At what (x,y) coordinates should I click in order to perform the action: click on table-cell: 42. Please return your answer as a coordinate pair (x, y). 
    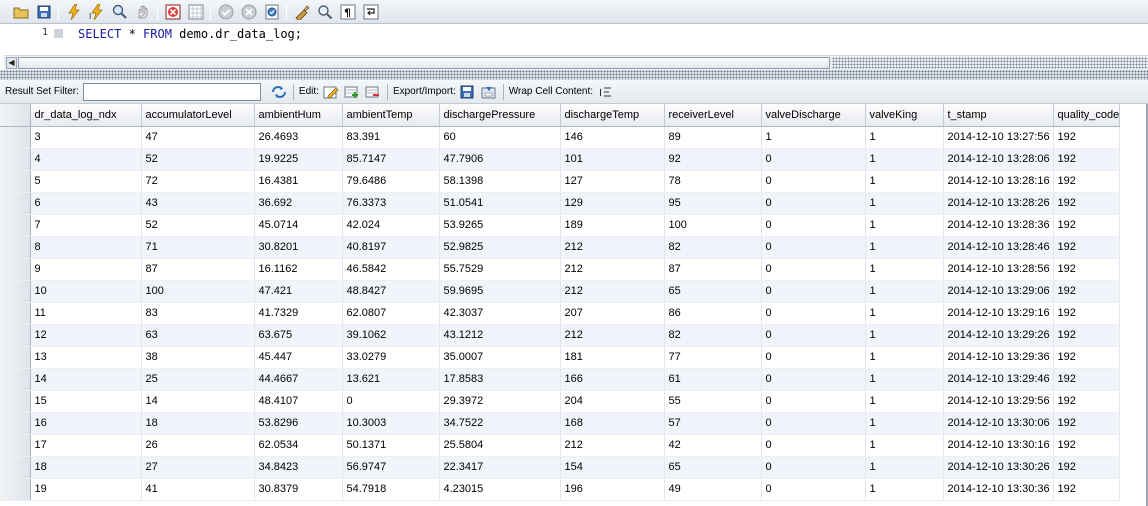
    Looking at the image, I should click on (713, 445).